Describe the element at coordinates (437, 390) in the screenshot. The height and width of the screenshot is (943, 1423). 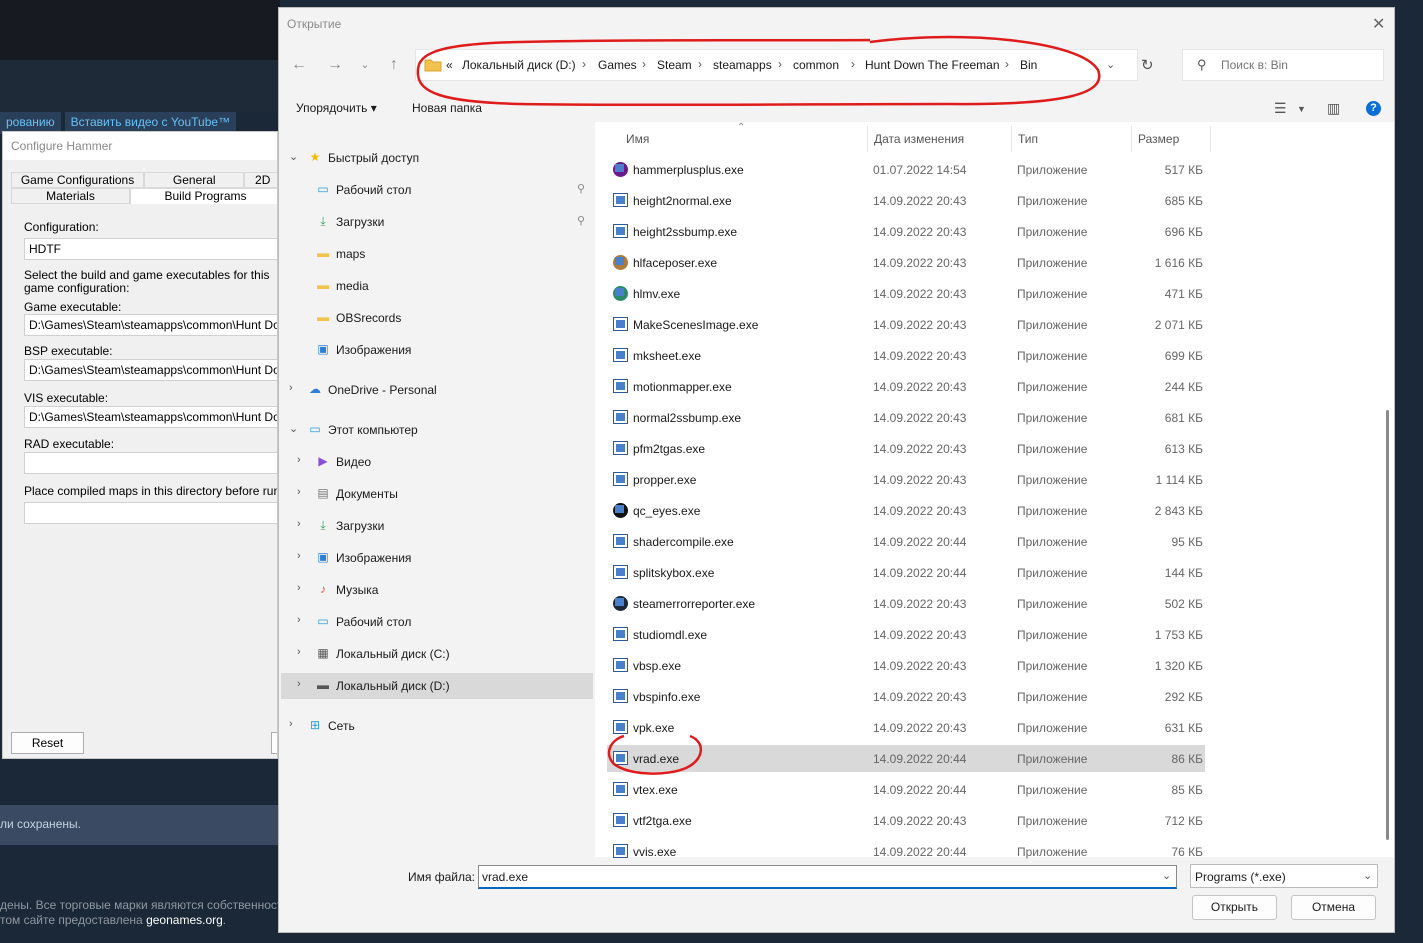
I see `nav-item: › ☁ OneDrive - Personal` at that location.